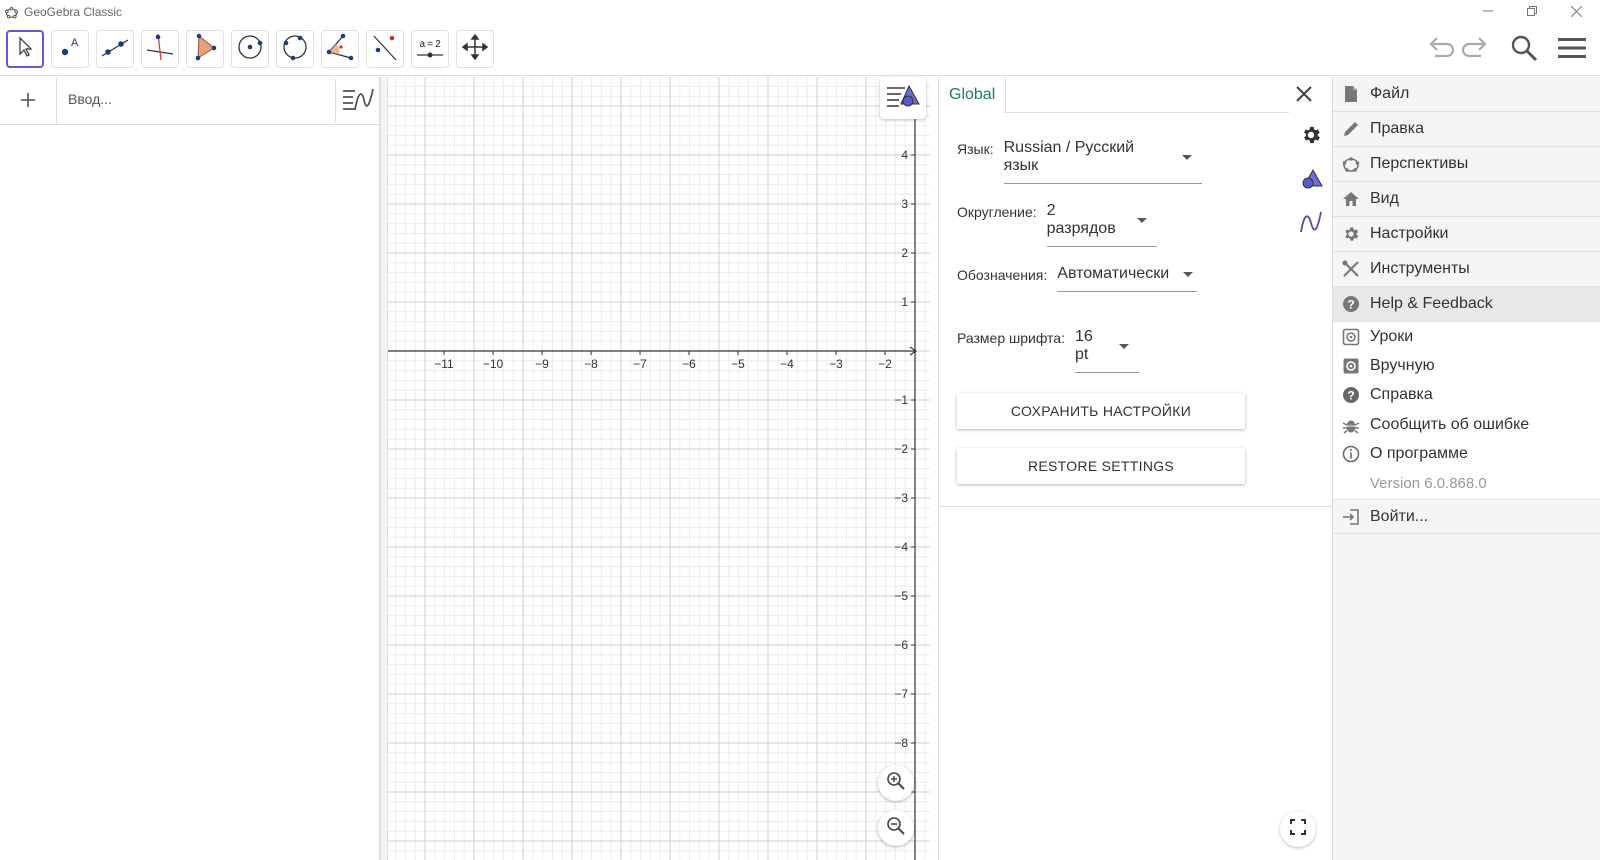  I want to click on x-tick-label: −9, so click(542, 364).